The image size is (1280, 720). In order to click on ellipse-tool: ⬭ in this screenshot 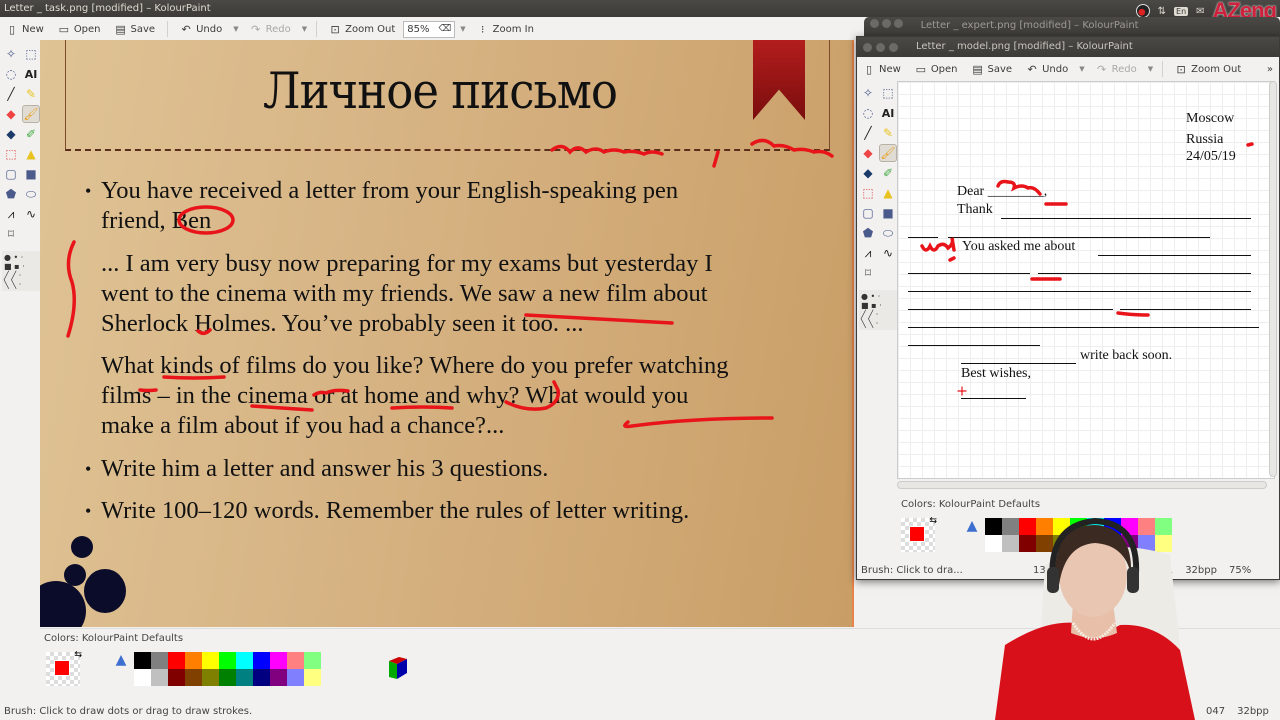, I will do `click(31, 194)`.